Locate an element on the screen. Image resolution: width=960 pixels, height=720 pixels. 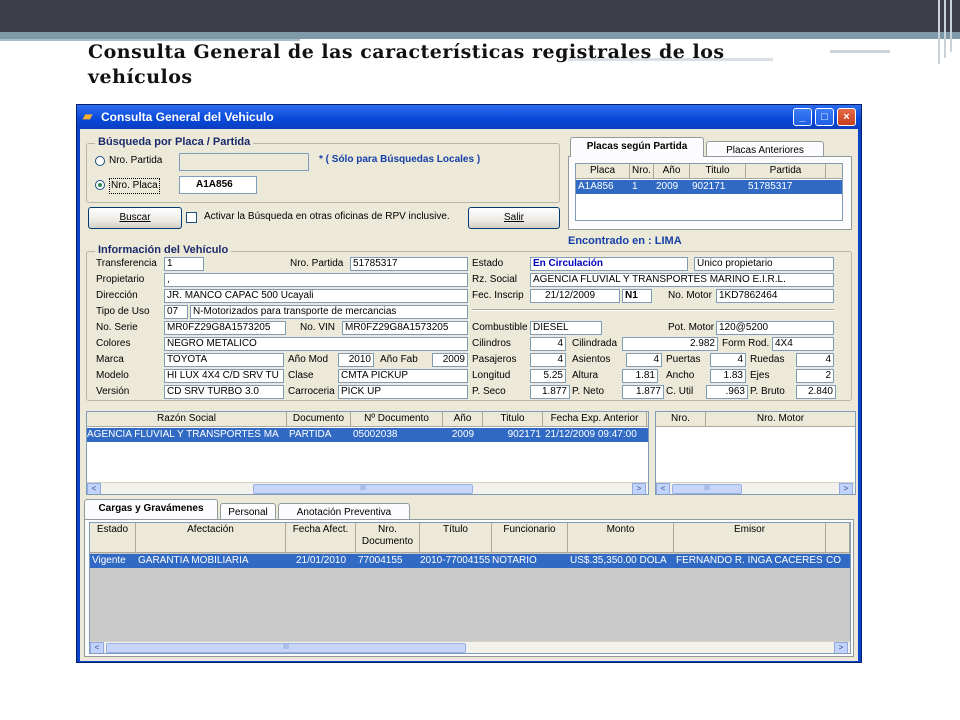
maximize-button: □ is located at coordinates (824, 117).